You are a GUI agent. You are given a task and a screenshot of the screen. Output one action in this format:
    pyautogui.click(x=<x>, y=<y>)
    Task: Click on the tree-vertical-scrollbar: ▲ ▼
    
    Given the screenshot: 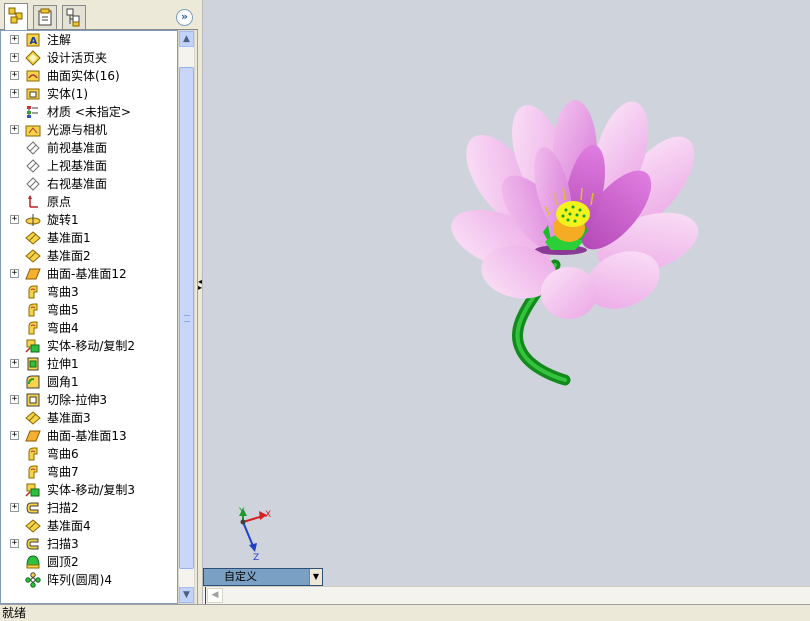 What is the action you would take?
    pyautogui.click(x=186, y=317)
    